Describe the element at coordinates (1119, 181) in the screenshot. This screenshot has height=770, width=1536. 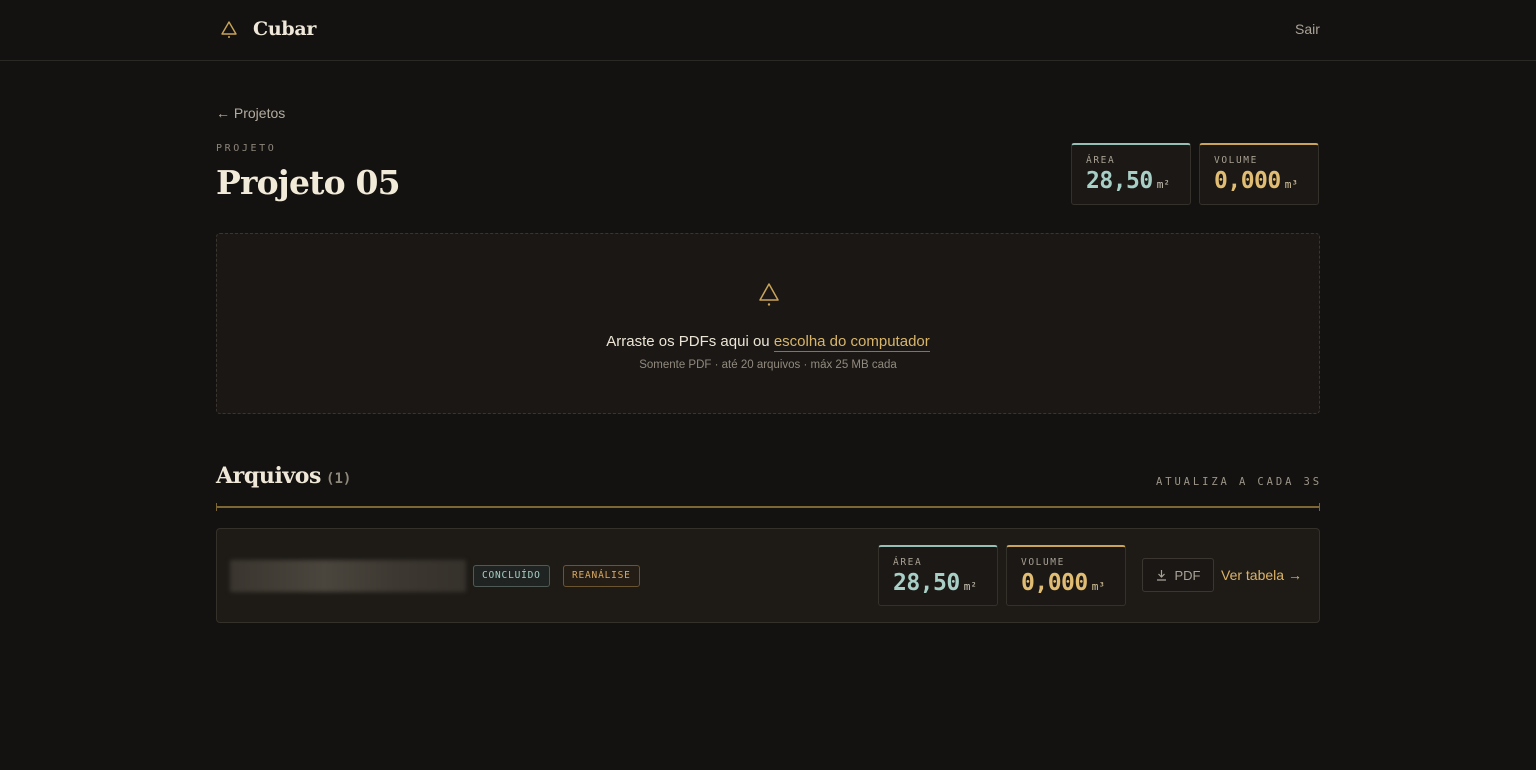
I see `area-value: 28,50` at that location.